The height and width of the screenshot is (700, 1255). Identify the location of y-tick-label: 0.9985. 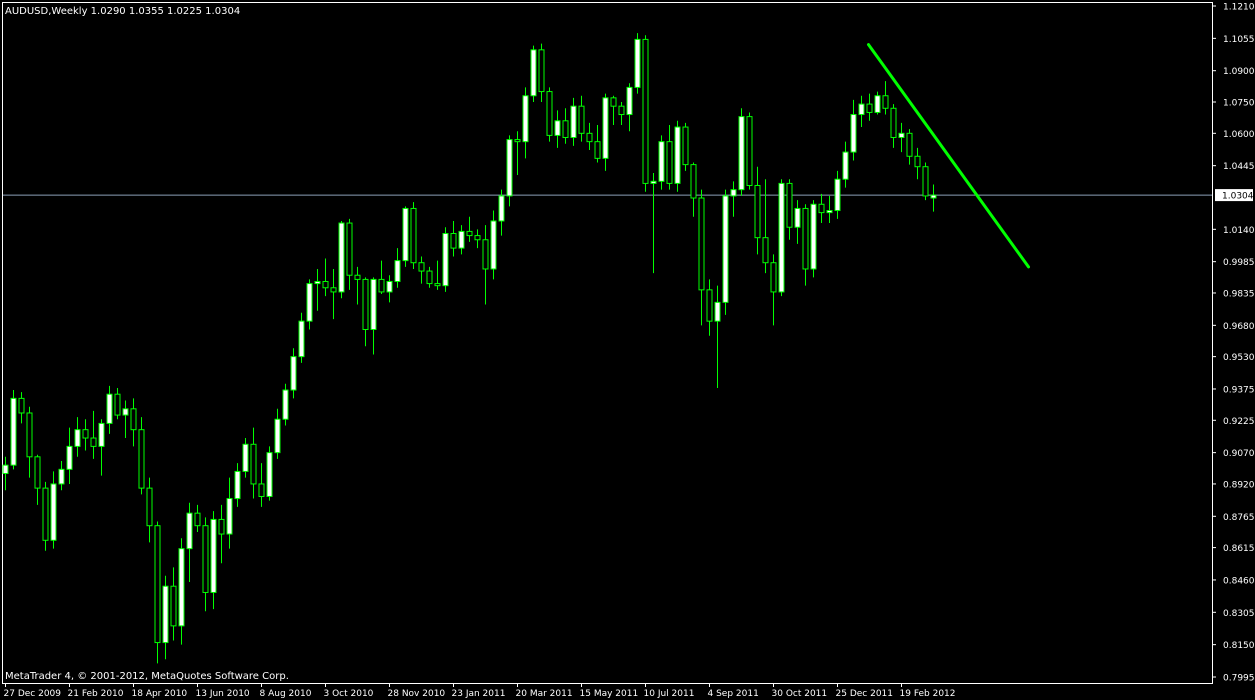
(1239, 263).